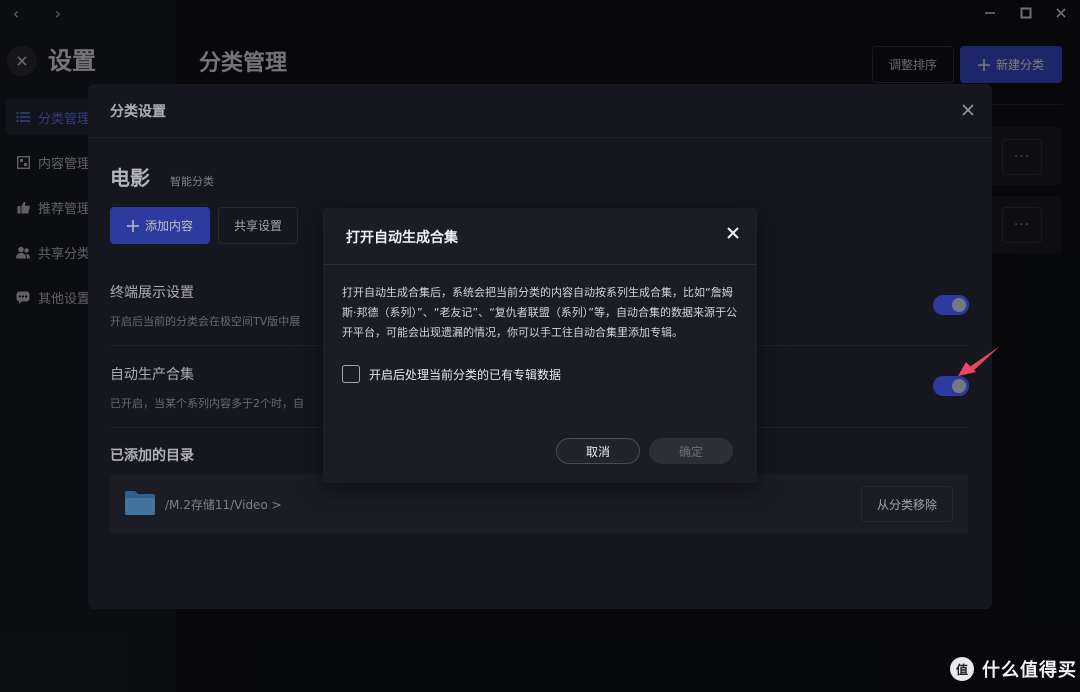 This screenshot has height=692, width=1080. I want to click on watermark: 值 什么值得买, so click(1013, 669).